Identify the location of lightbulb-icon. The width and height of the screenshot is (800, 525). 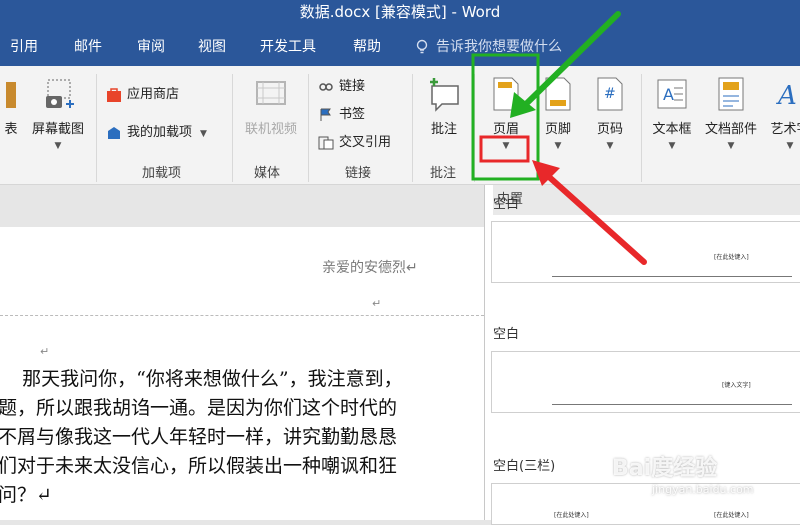
(422, 46).